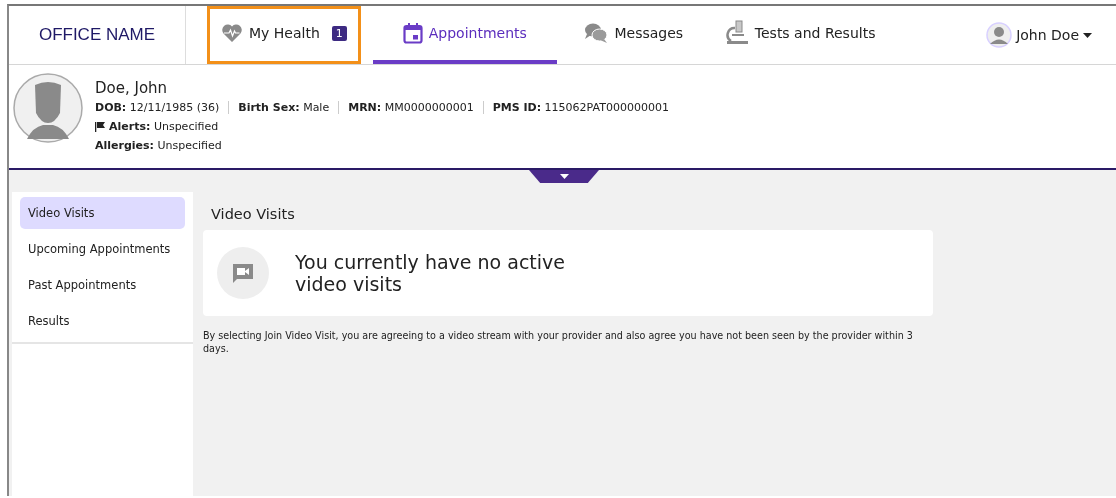  What do you see at coordinates (158, 145) in the screenshot?
I see `allergies-field: Allergies: Unspecified` at bounding box center [158, 145].